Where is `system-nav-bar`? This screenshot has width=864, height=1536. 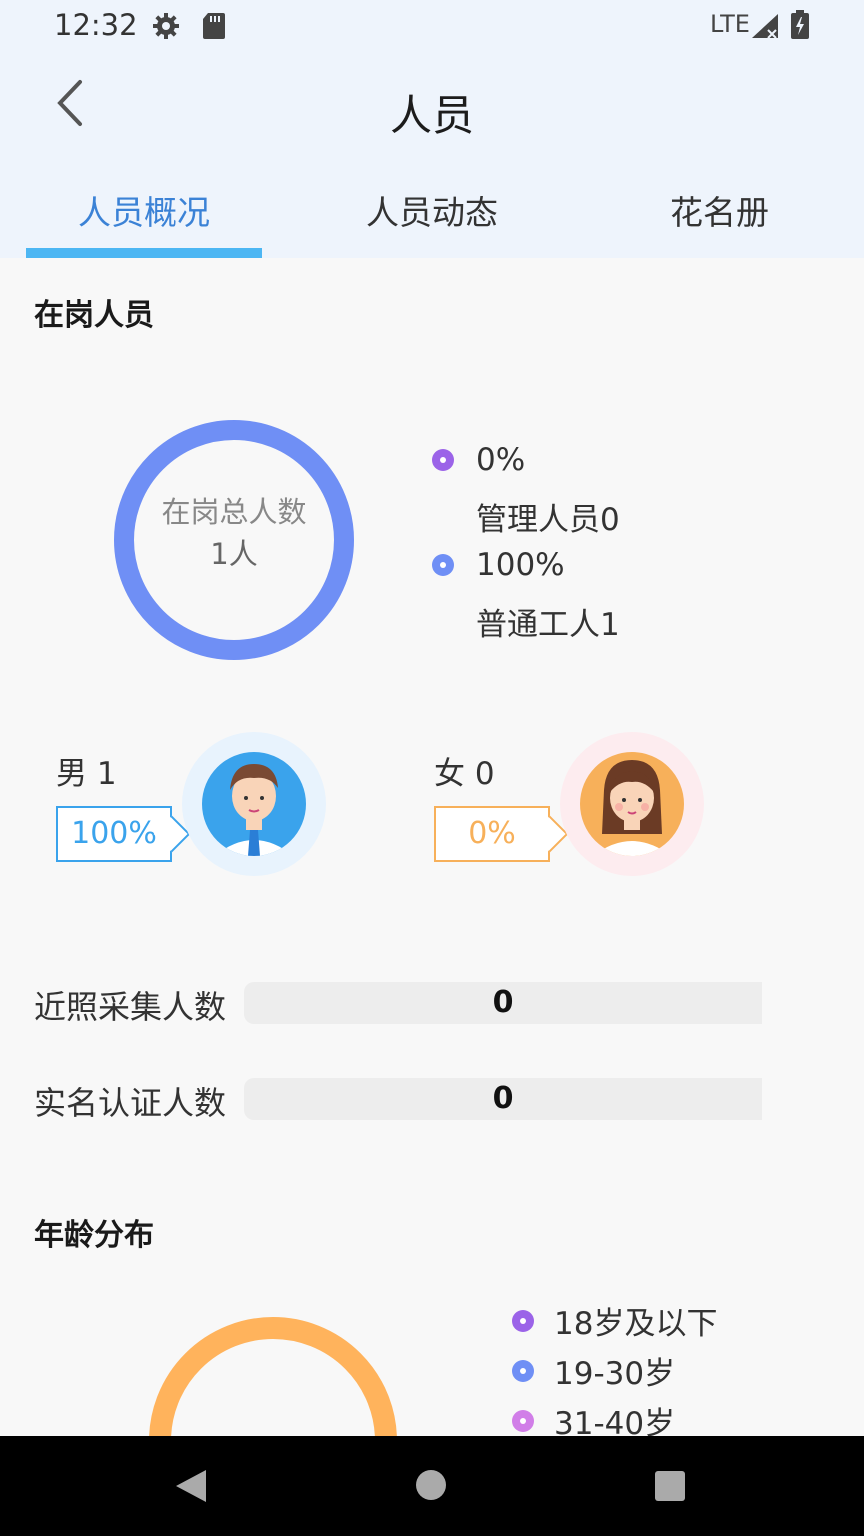
system-nav-bar is located at coordinates (432, 1486).